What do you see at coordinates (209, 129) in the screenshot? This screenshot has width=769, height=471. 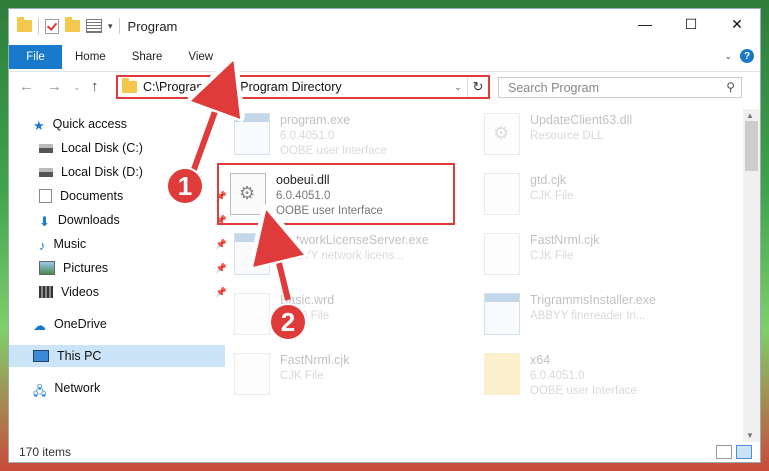 I see `callout-1-arrow-fill` at bounding box center [209, 129].